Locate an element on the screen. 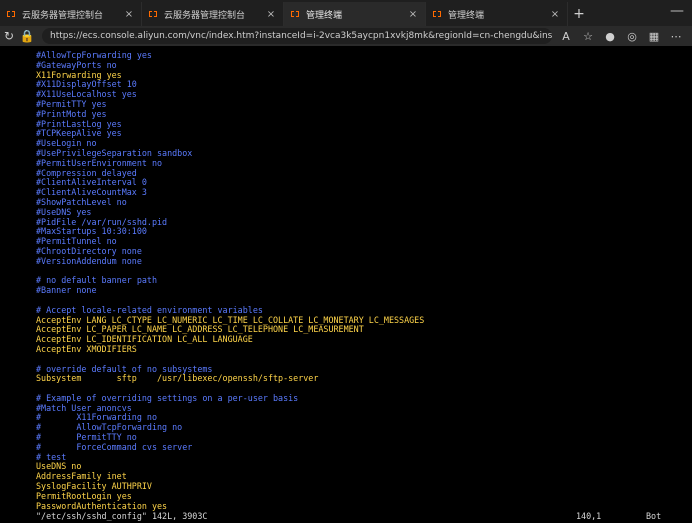  minimize-icon: — is located at coordinates (677, 11).